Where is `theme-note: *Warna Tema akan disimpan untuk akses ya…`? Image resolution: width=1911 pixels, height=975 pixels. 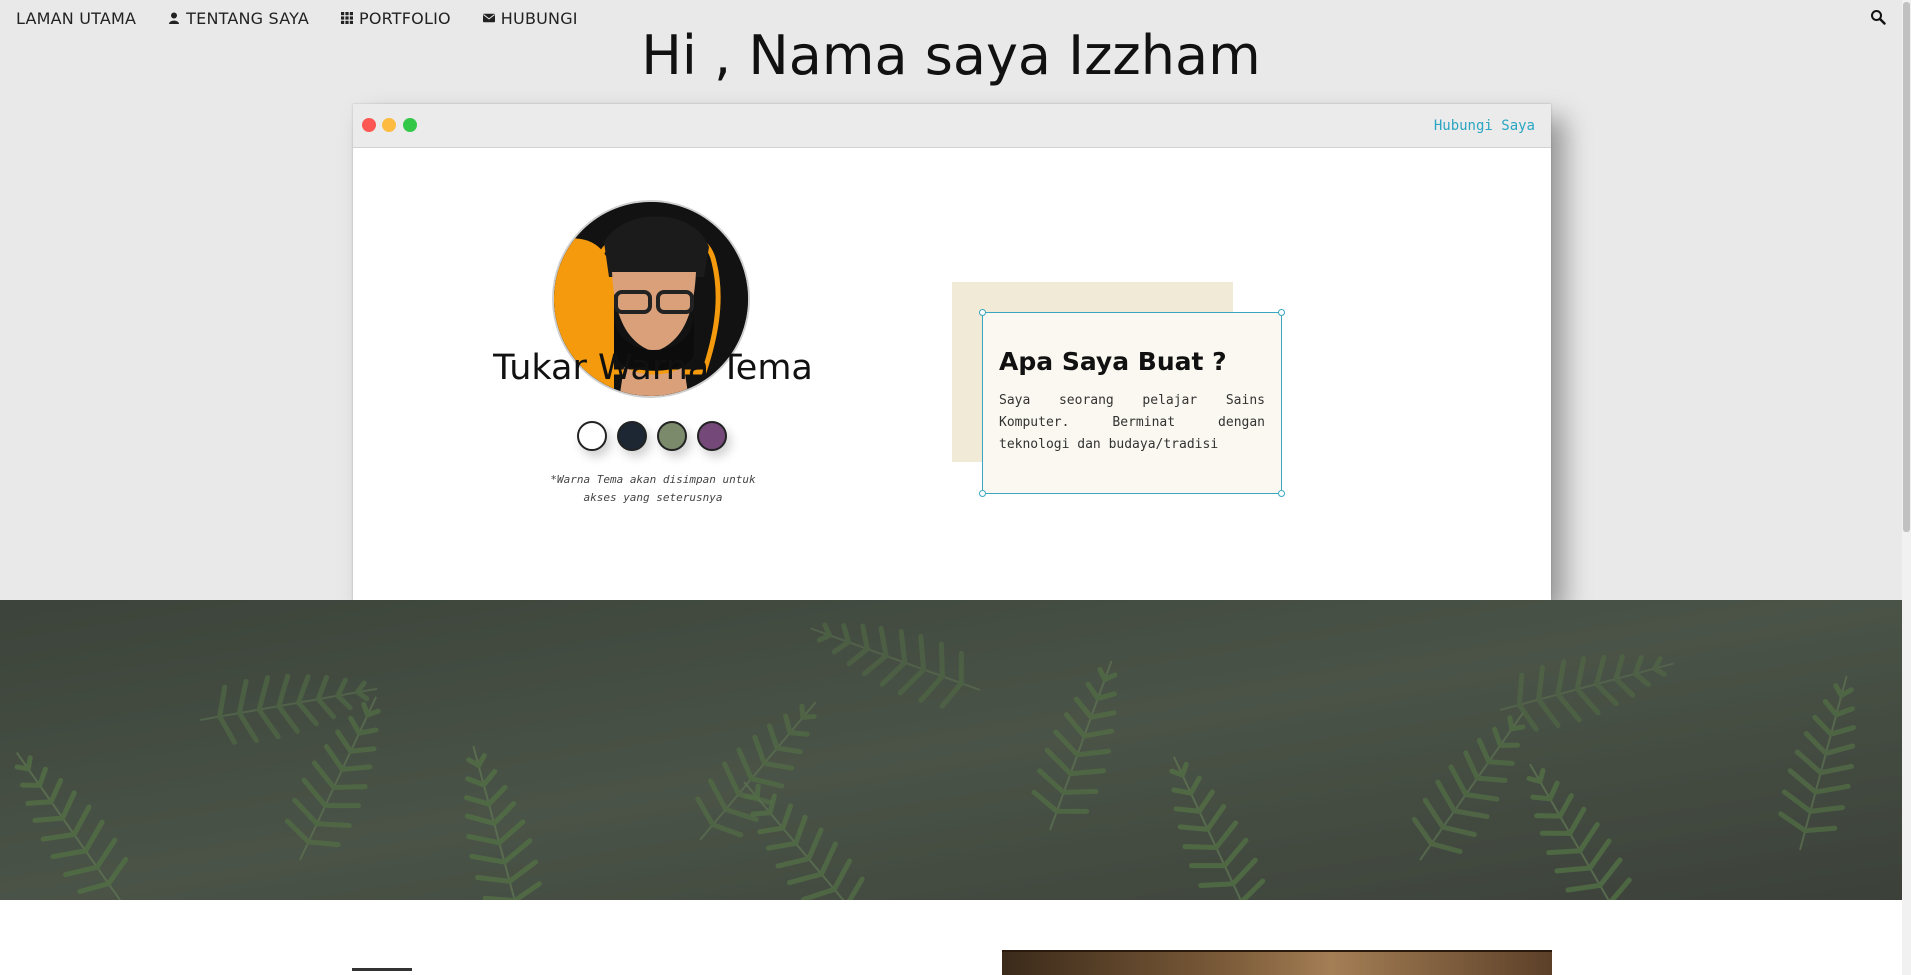 theme-note: *Warna Tema akan disimpan untuk akses ya… is located at coordinates (653, 488).